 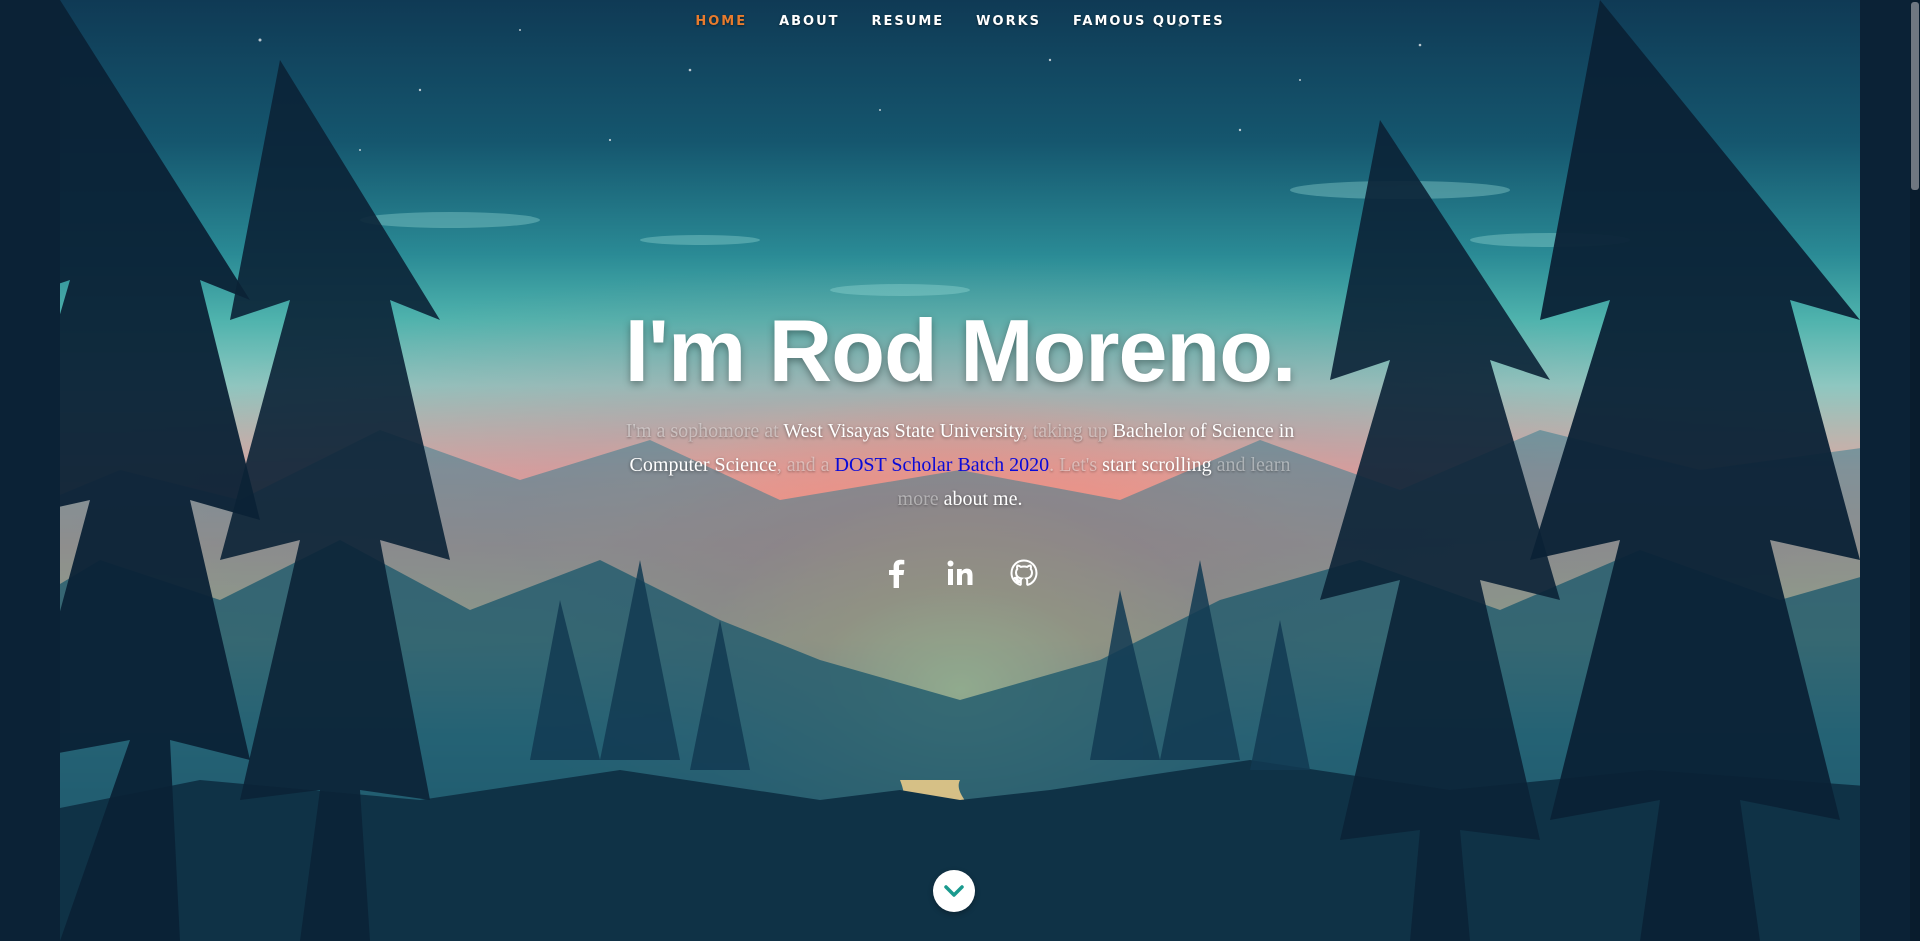 I want to click on facebook-icon, so click(x=897, y=573).